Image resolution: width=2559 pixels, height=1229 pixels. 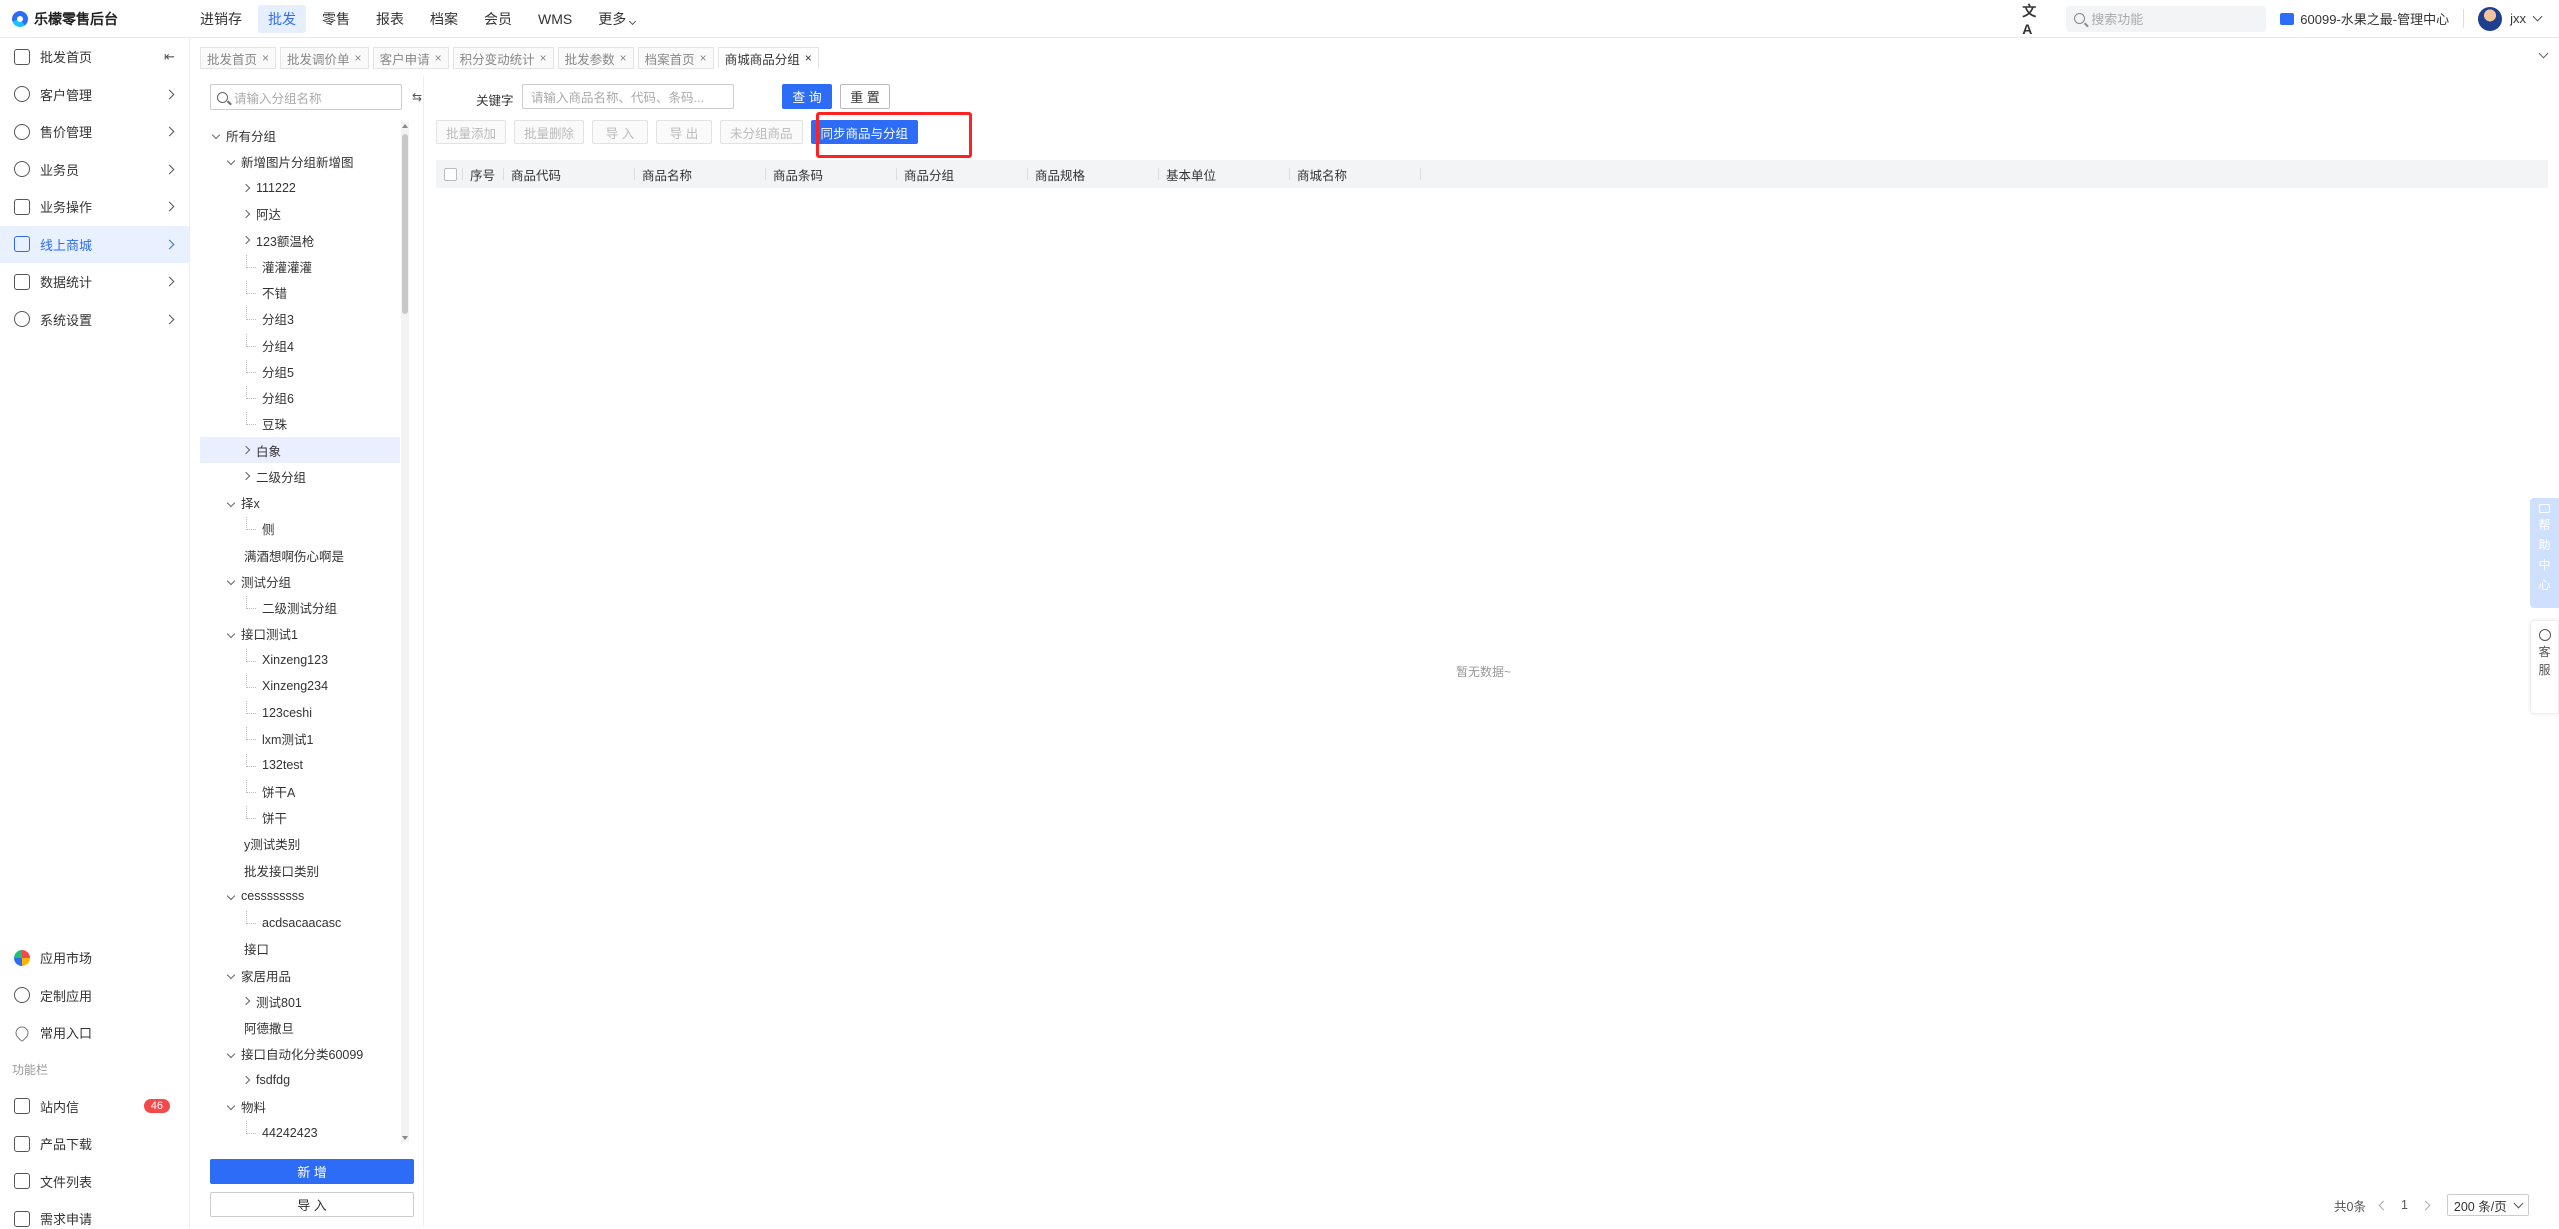 What do you see at coordinates (300, 791) in the screenshot?
I see `tree-node: 饼干A` at bounding box center [300, 791].